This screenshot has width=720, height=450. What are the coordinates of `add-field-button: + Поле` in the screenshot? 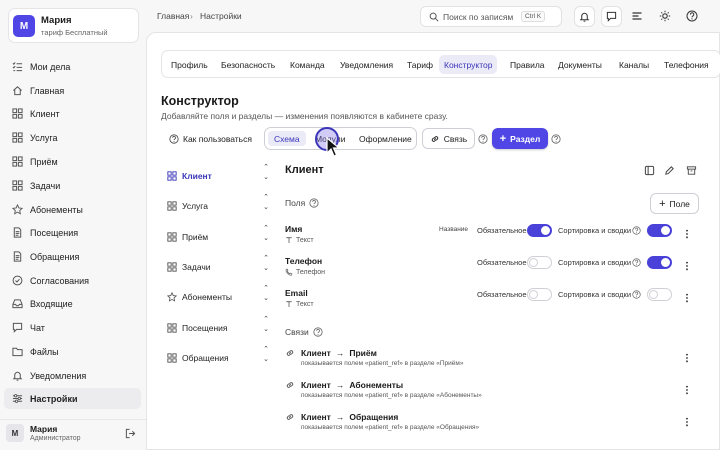 It's located at (674, 203).